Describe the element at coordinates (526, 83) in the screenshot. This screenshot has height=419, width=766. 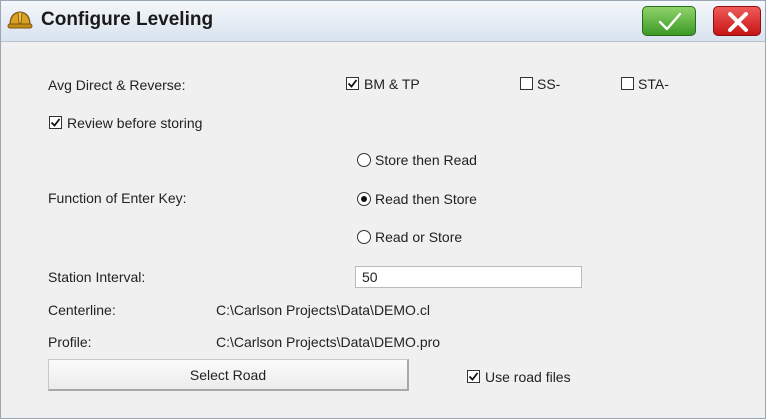
I see `ss-checkbox` at that location.